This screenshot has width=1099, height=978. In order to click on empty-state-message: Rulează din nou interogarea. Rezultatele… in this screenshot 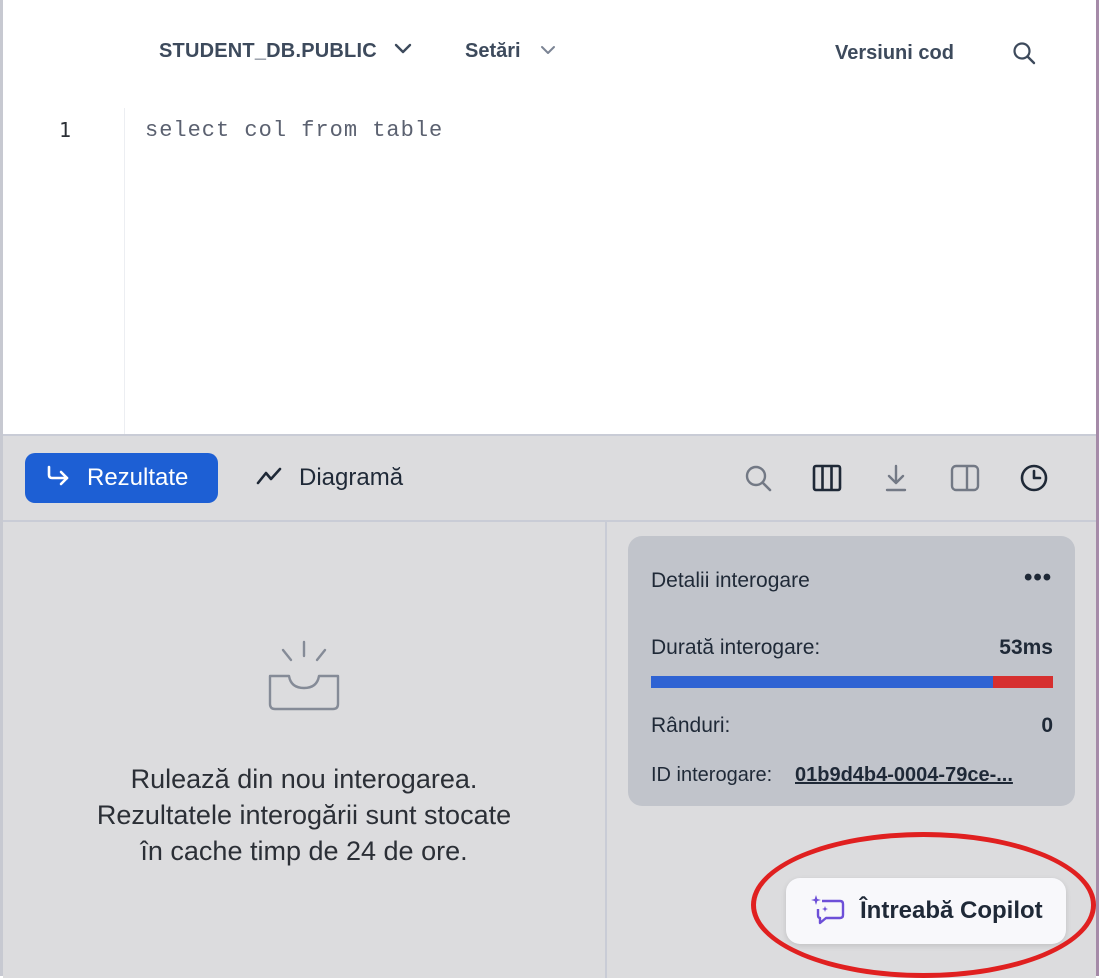, I will do `click(304, 815)`.